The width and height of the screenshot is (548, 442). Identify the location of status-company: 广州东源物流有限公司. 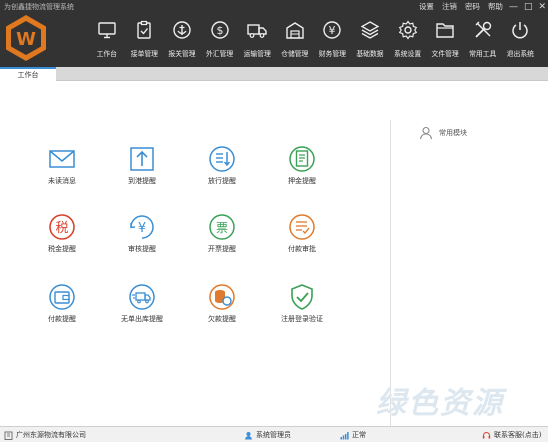
(45, 435).